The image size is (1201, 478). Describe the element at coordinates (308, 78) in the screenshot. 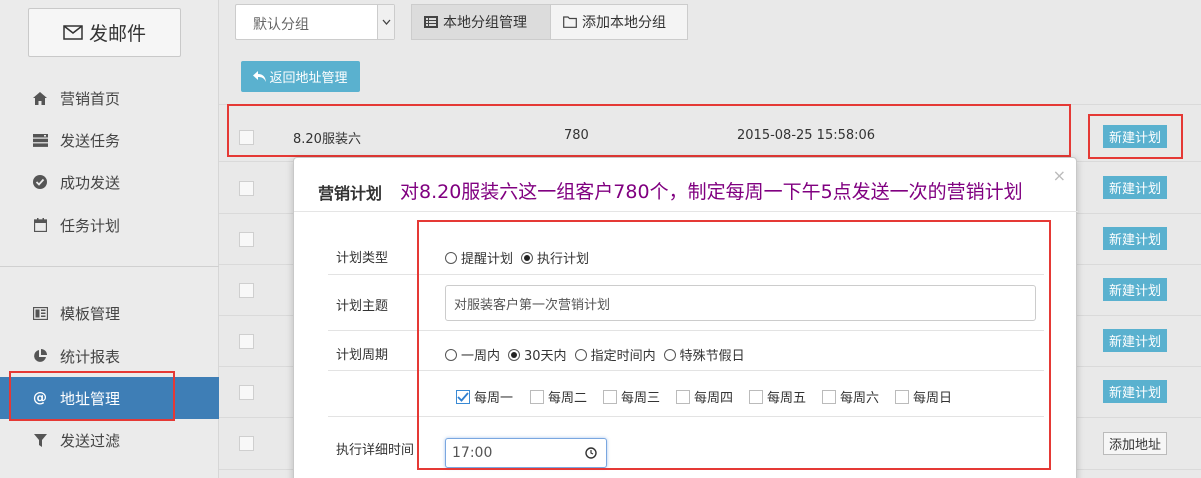

I see `back-label: 返回地址管理` at that location.